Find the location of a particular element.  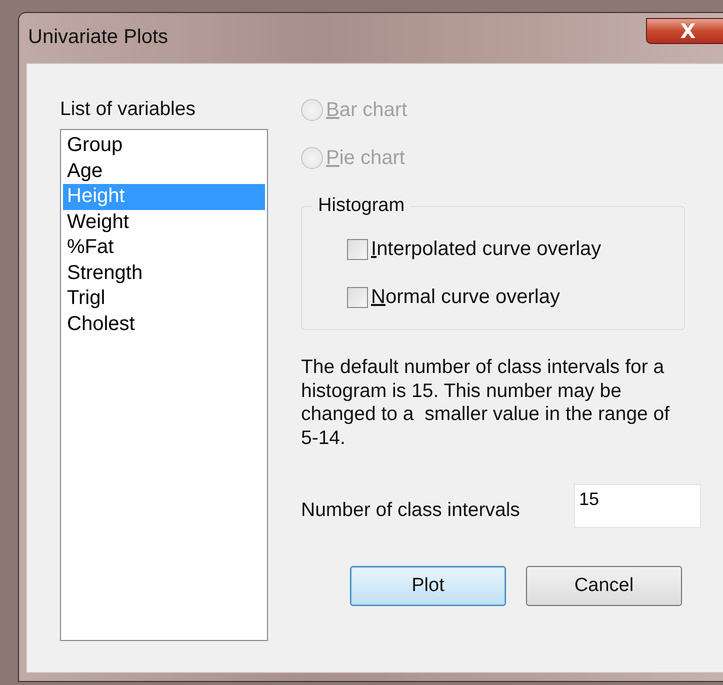

window-title: Univariate Plots is located at coordinates (98, 37).